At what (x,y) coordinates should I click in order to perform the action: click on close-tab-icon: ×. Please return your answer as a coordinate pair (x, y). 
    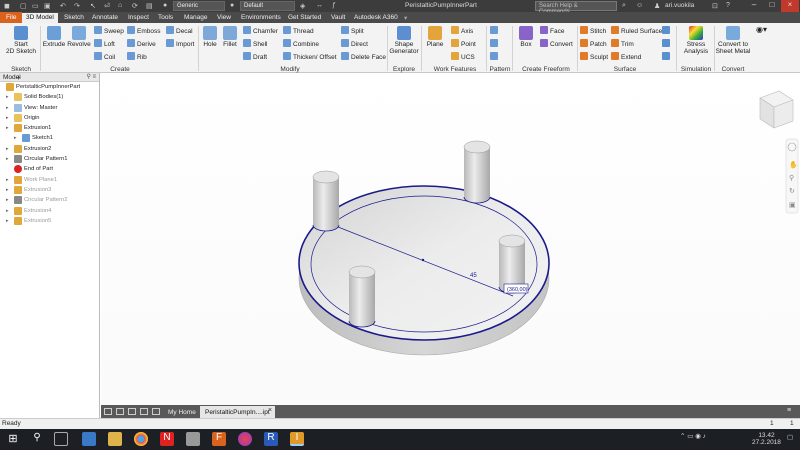
    Looking at the image, I should click on (270, 410).